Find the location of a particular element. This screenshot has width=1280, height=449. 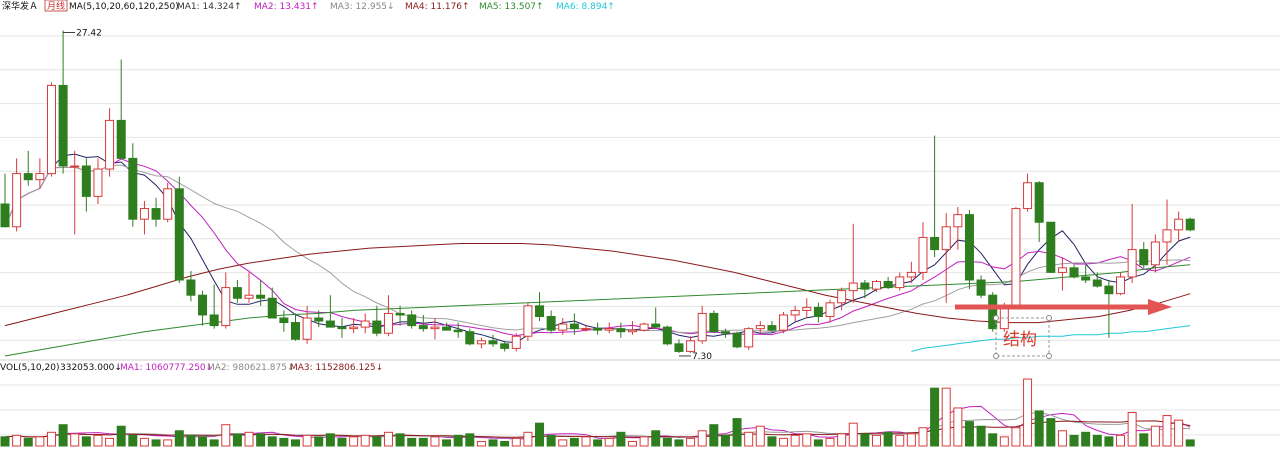

ma-legend-item: MA1: 14.324↑ is located at coordinates (209, 7).